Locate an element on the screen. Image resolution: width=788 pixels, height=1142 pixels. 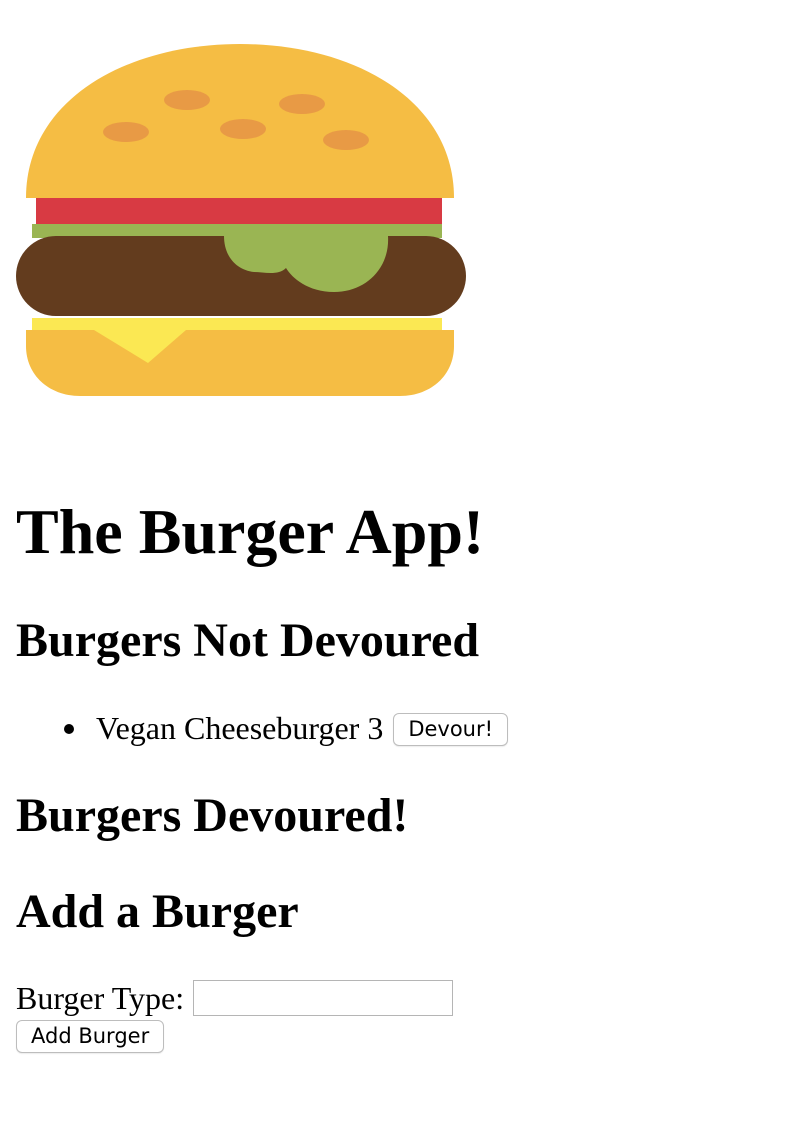
page-title: The Burger App! is located at coordinates (250, 531).